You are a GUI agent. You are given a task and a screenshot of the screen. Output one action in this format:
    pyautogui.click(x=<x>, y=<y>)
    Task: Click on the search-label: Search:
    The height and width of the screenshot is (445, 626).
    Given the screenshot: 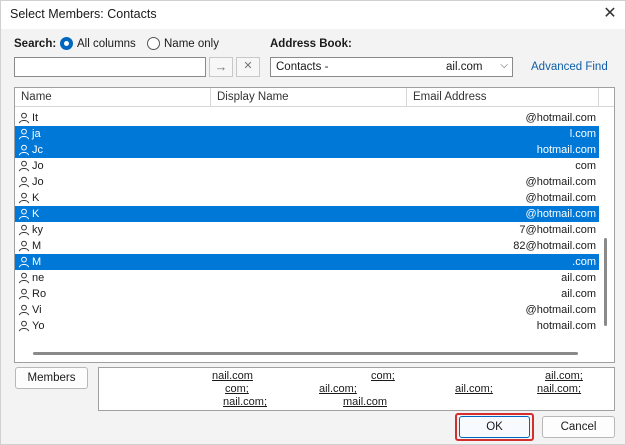 What is the action you would take?
    pyautogui.click(x=35, y=44)
    